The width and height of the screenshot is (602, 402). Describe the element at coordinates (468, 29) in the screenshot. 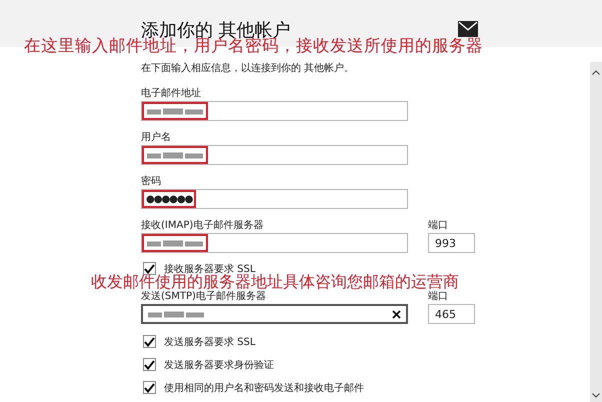

I see `mail-icon` at that location.